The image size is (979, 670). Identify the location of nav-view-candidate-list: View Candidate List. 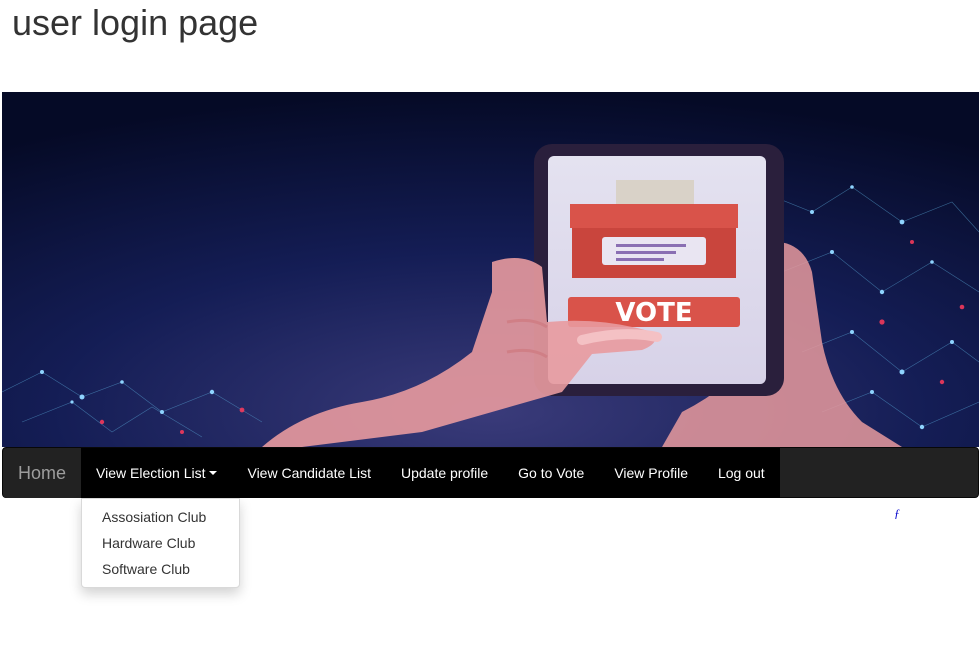
(308, 473).